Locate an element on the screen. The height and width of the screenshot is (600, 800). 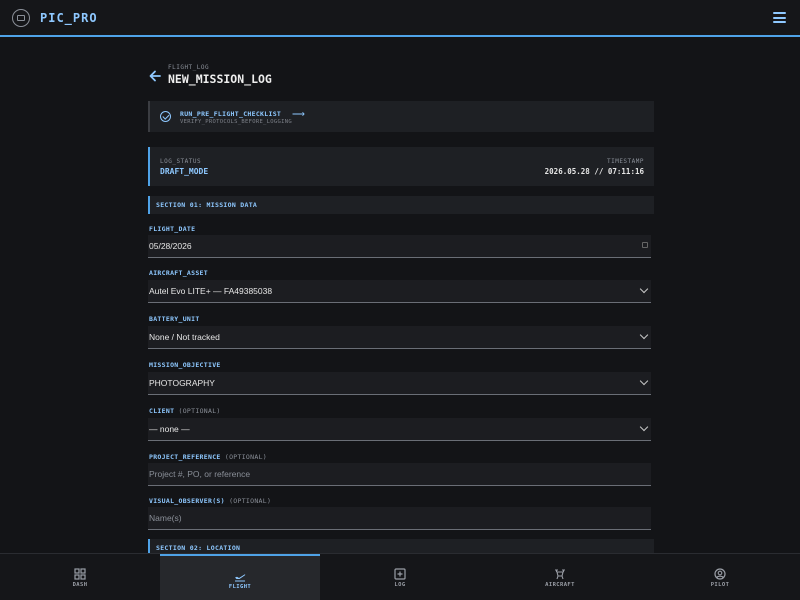
section-header-mission-data: SECTION 01: MISSION DATA is located at coordinates (401, 205).